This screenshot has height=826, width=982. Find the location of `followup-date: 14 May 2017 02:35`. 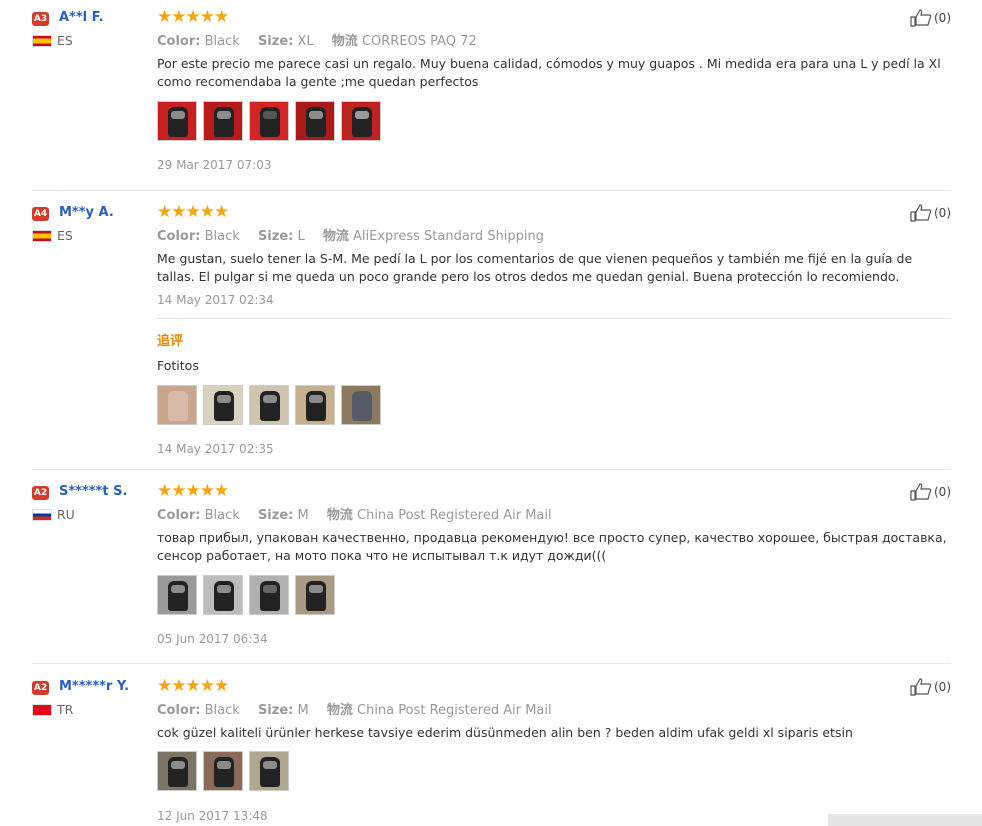

followup-date: 14 May 2017 02:35 is located at coordinates (215, 449).